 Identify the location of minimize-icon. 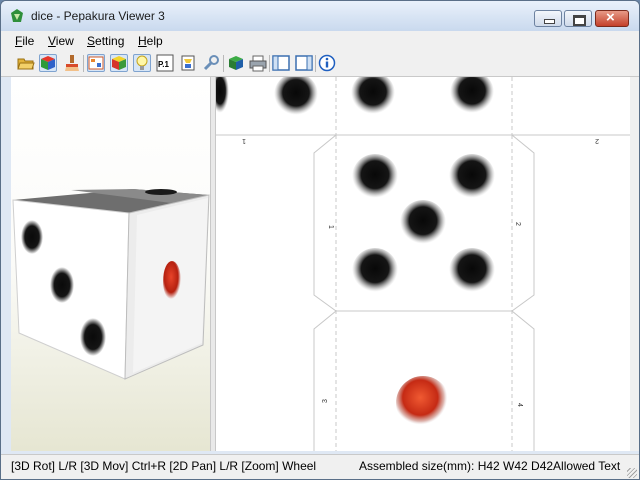
(549, 21).